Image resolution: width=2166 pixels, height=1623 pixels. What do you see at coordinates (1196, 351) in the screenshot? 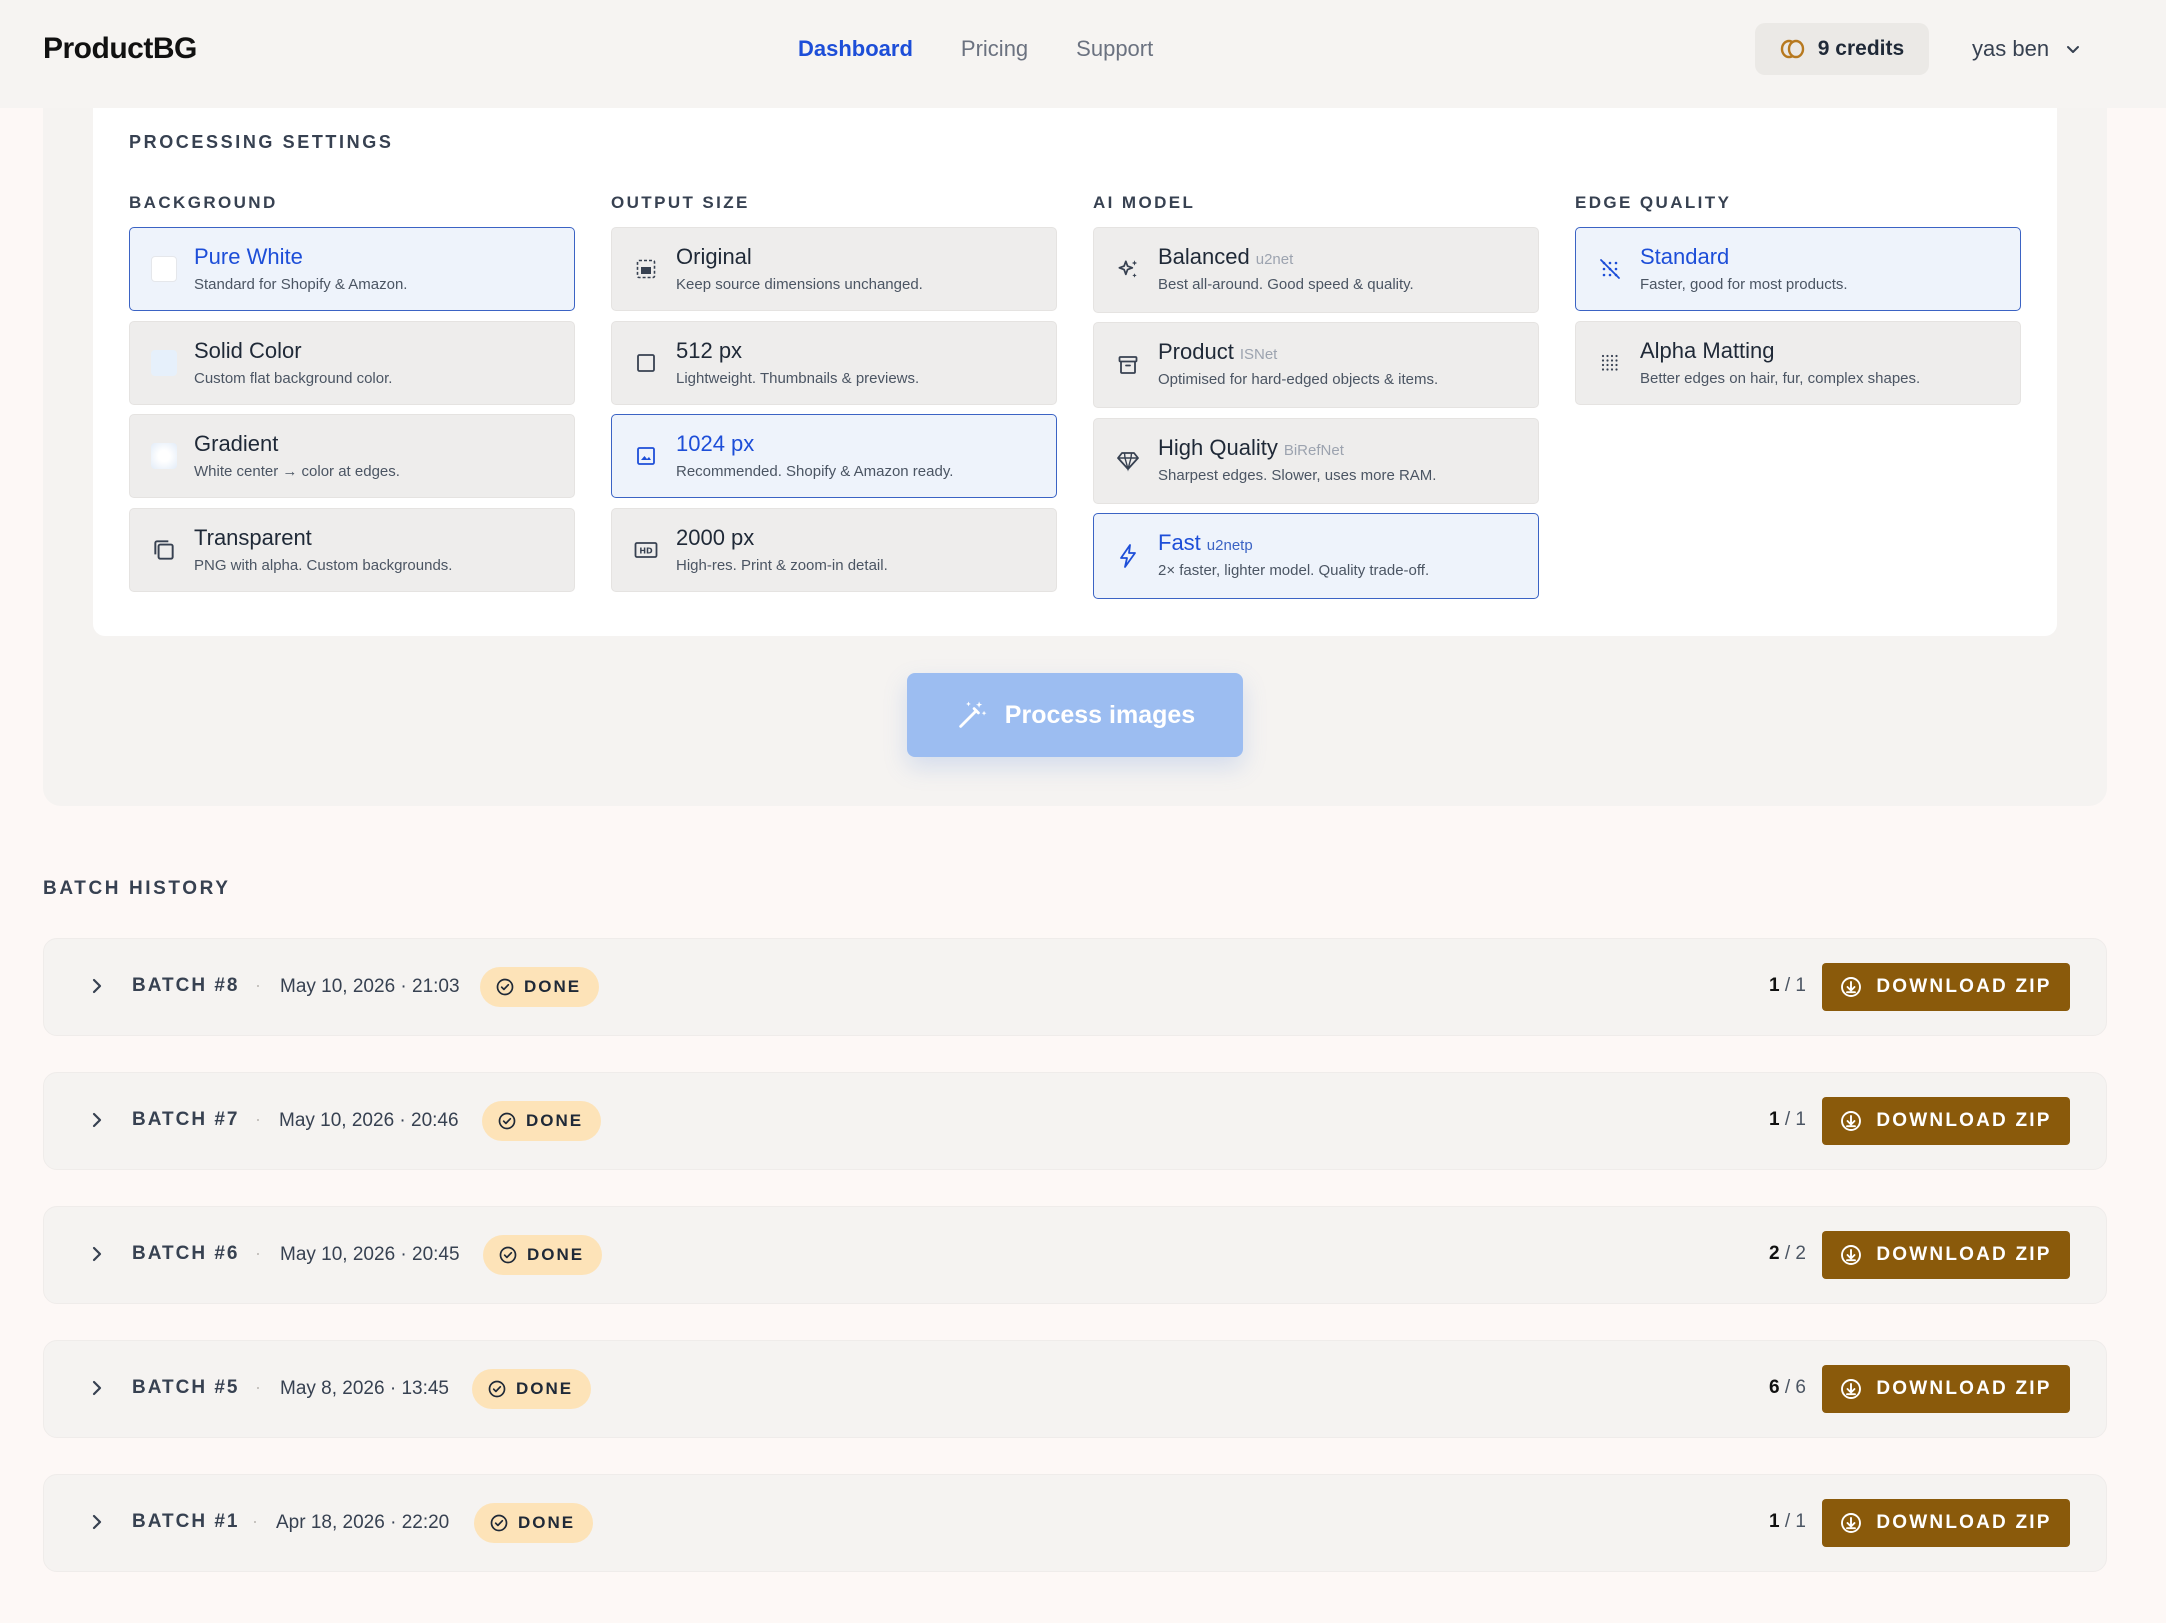
I see `option-name: Product` at bounding box center [1196, 351].